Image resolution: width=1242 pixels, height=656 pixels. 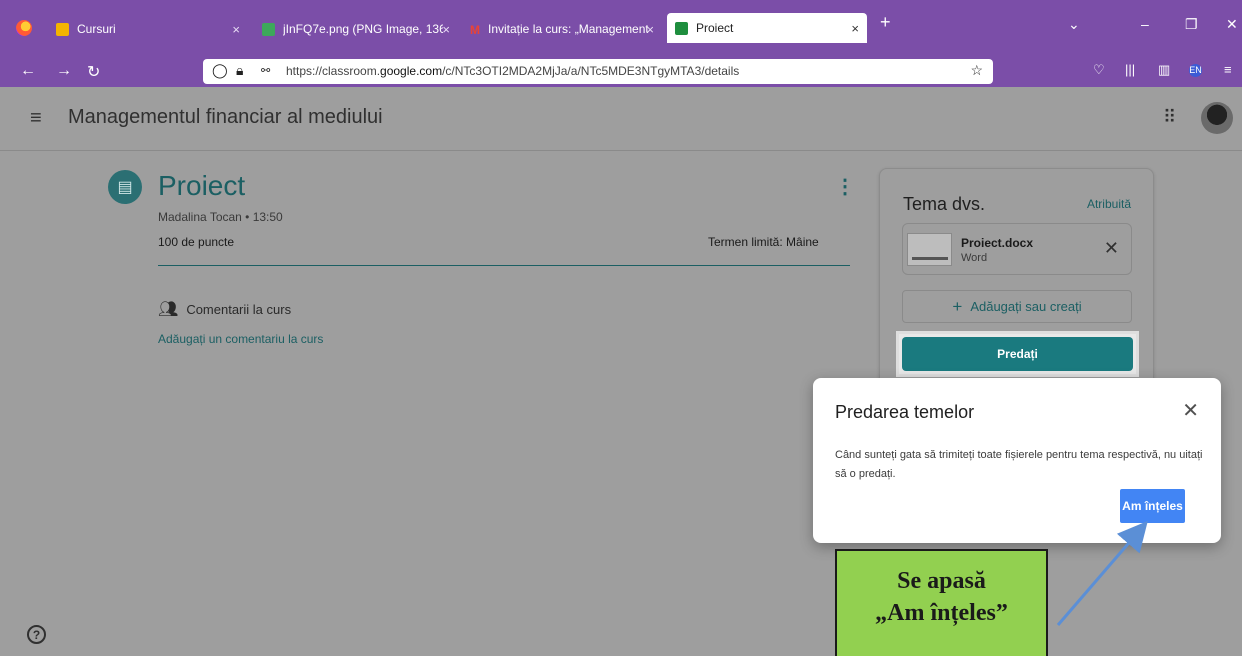 I want to click on assignment-author: Madalina Tocan • 13:50, so click(x=220, y=217).